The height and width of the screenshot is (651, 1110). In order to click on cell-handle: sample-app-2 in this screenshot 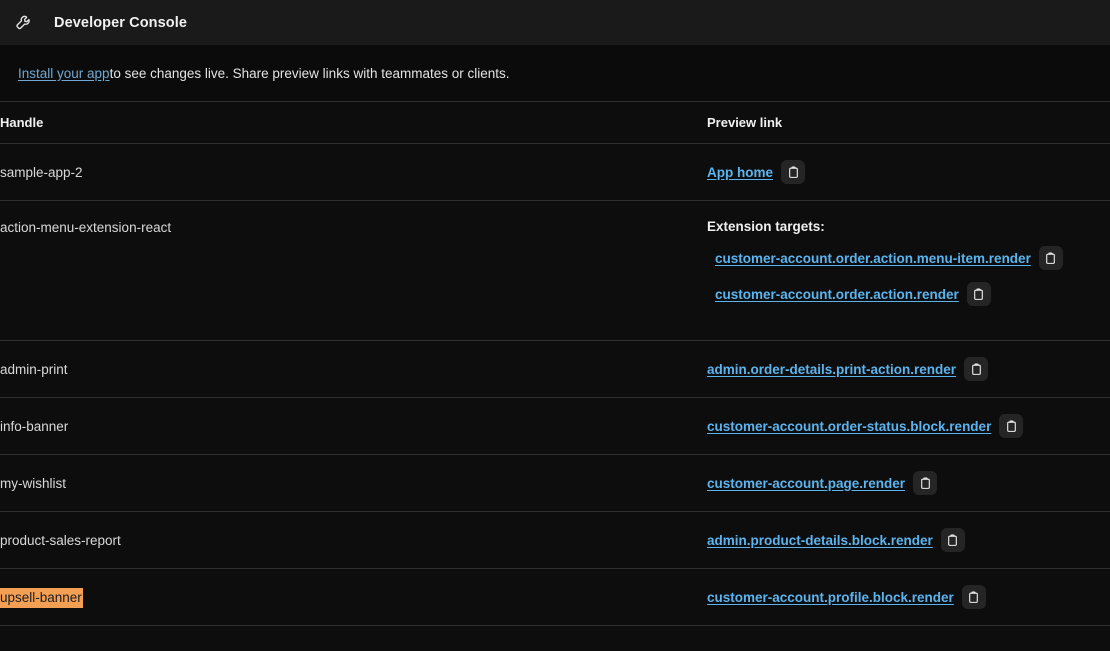, I will do `click(351, 172)`.